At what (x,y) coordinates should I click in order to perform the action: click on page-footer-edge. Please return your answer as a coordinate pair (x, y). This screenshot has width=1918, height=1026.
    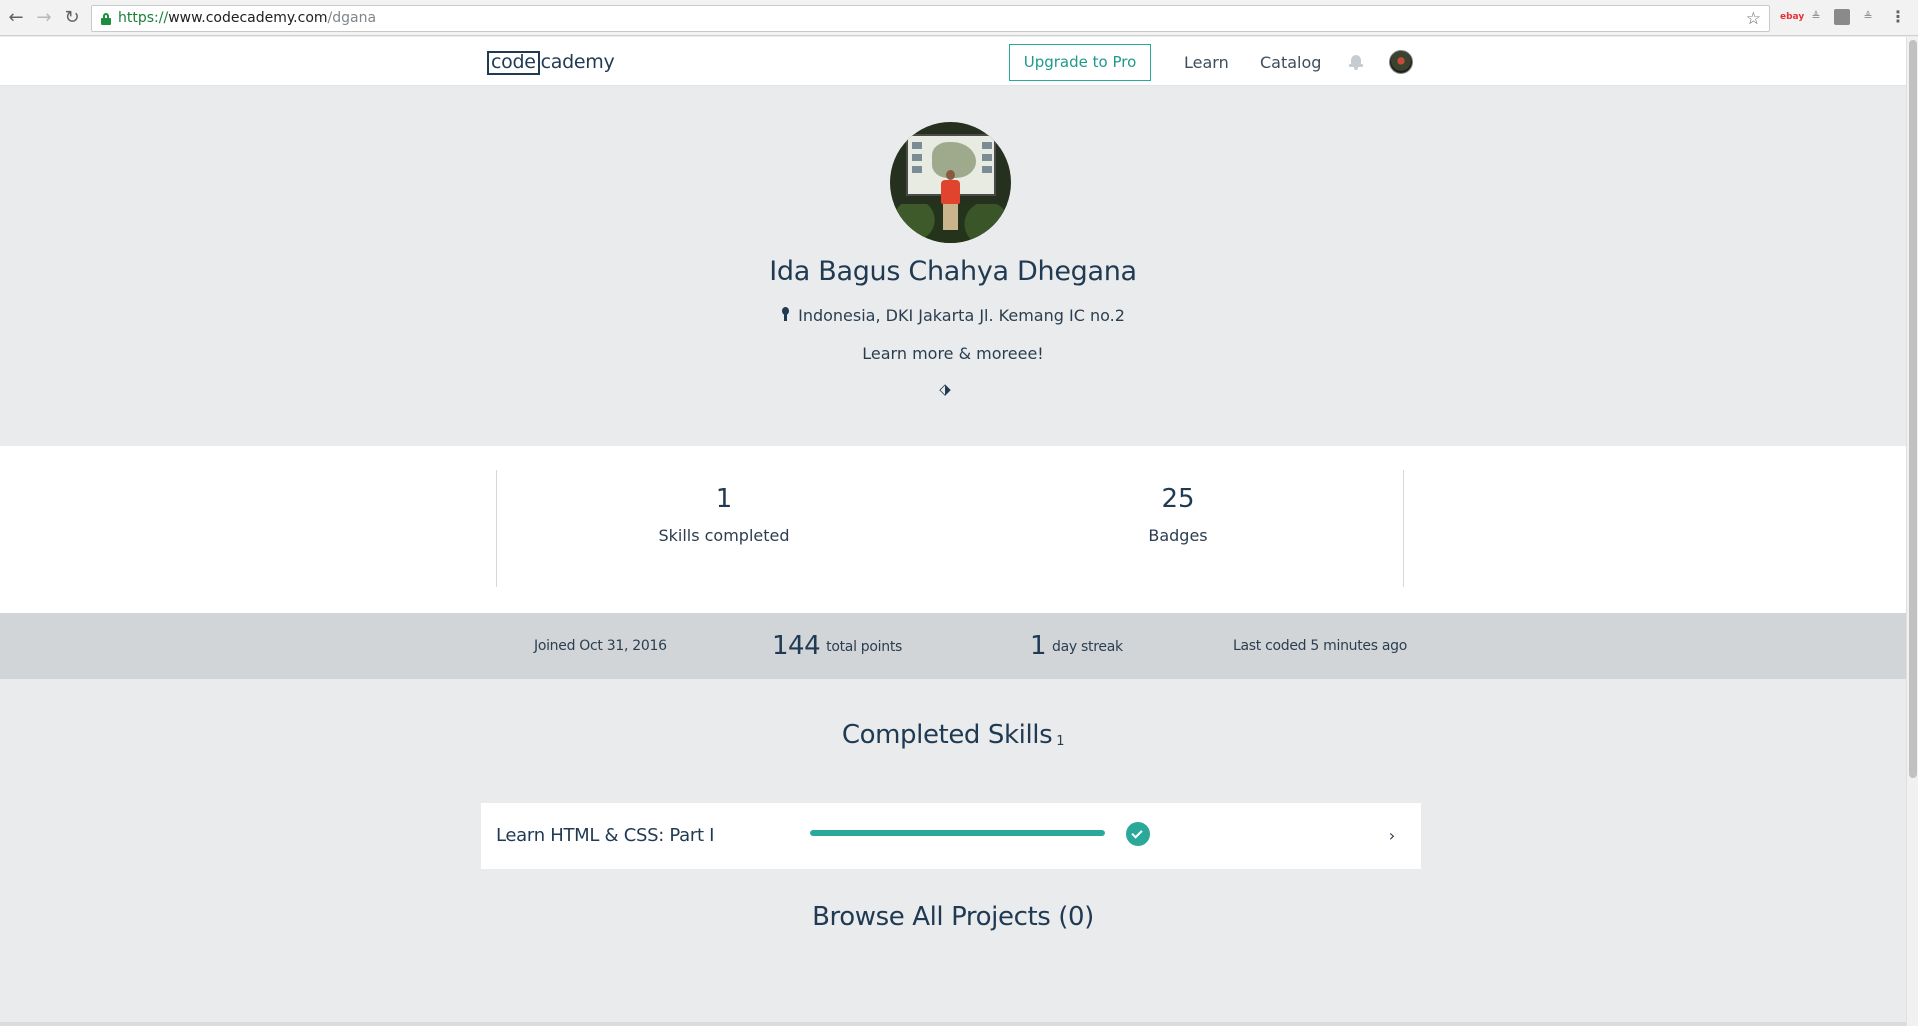
    Looking at the image, I should click on (953, 1024).